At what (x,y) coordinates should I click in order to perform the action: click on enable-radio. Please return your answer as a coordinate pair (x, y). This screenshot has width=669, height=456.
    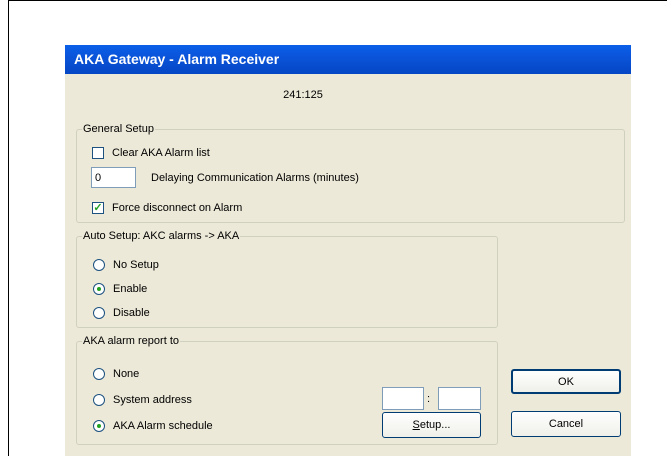
    Looking at the image, I should click on (99, 289).